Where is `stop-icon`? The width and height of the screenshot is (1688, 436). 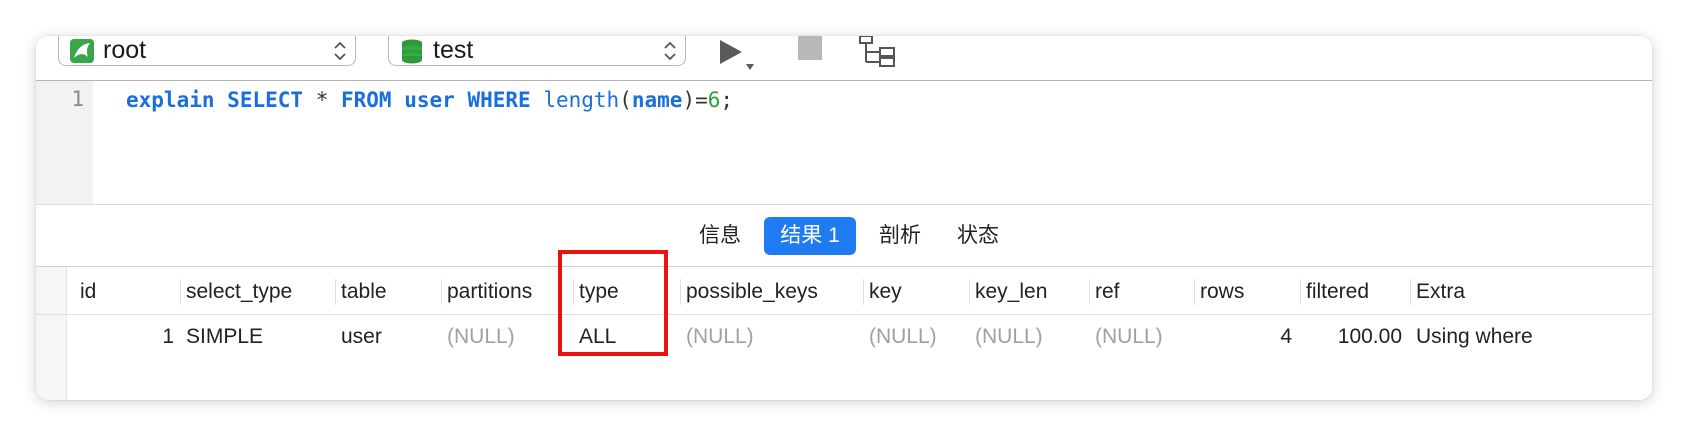
stop-icon is located at coordinates (810, 48).